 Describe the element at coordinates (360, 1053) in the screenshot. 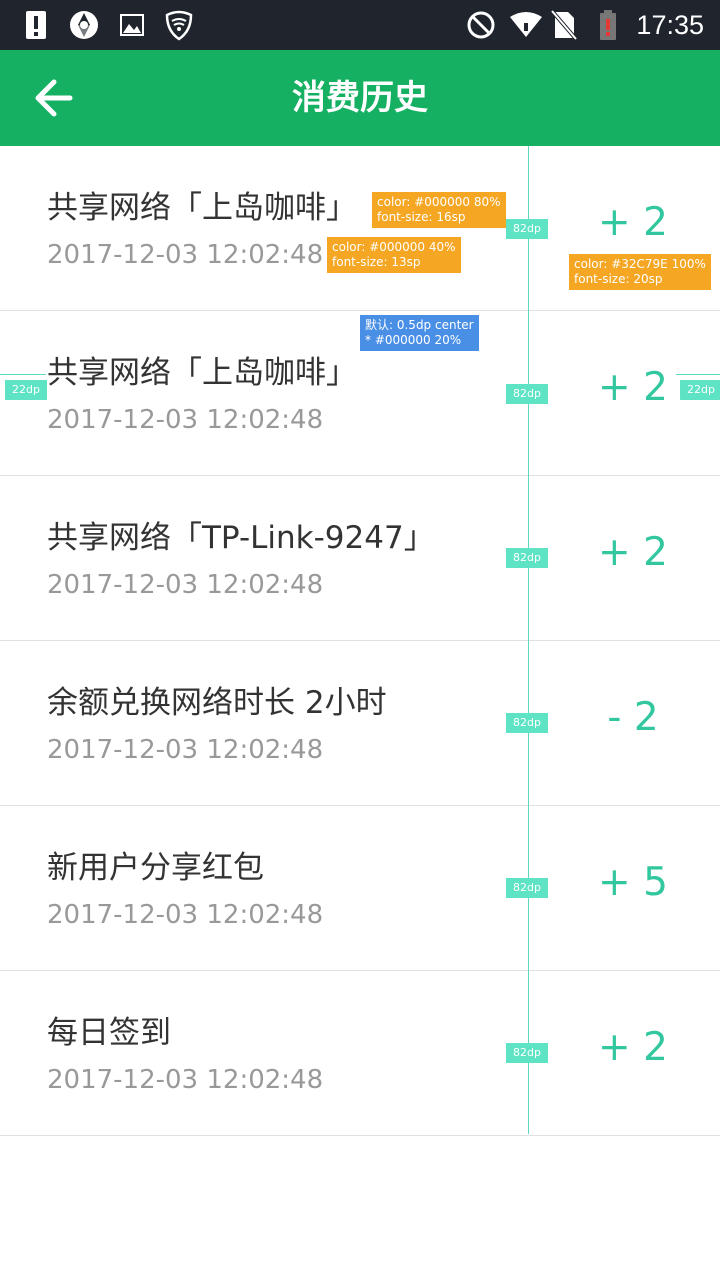

I see `list-item: 每日签到 2017-12-03 12:02:48 + 2` at that location.